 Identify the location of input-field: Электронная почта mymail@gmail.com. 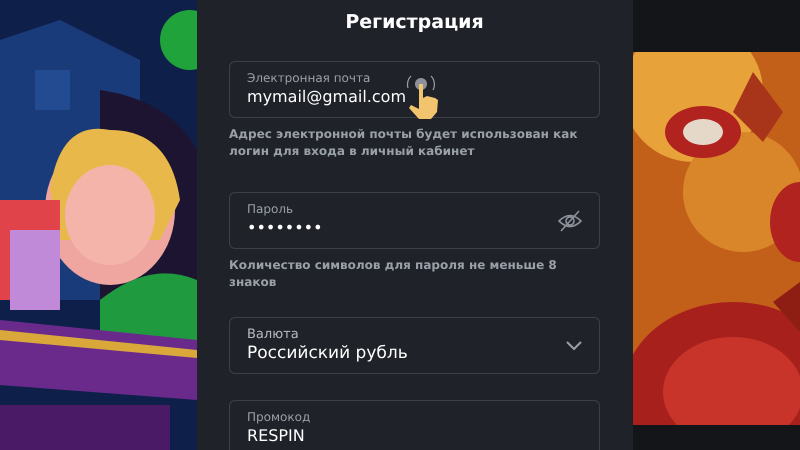
(414, 89).